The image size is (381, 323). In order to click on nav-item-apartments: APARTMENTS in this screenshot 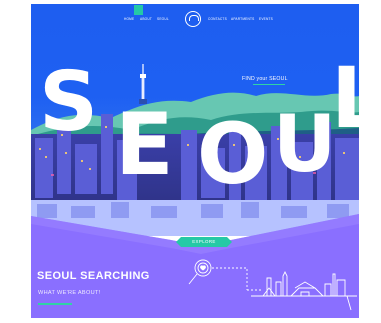, I will do `click(243, 19)`.